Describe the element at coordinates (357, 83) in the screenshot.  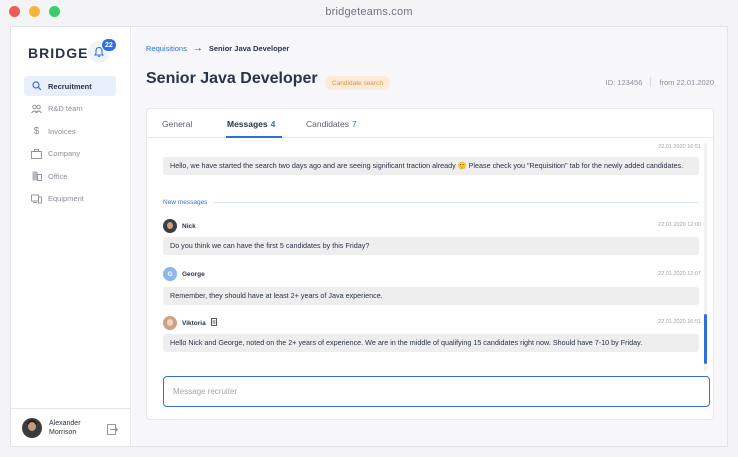
I see `status-badge: Candidate search` at that location.